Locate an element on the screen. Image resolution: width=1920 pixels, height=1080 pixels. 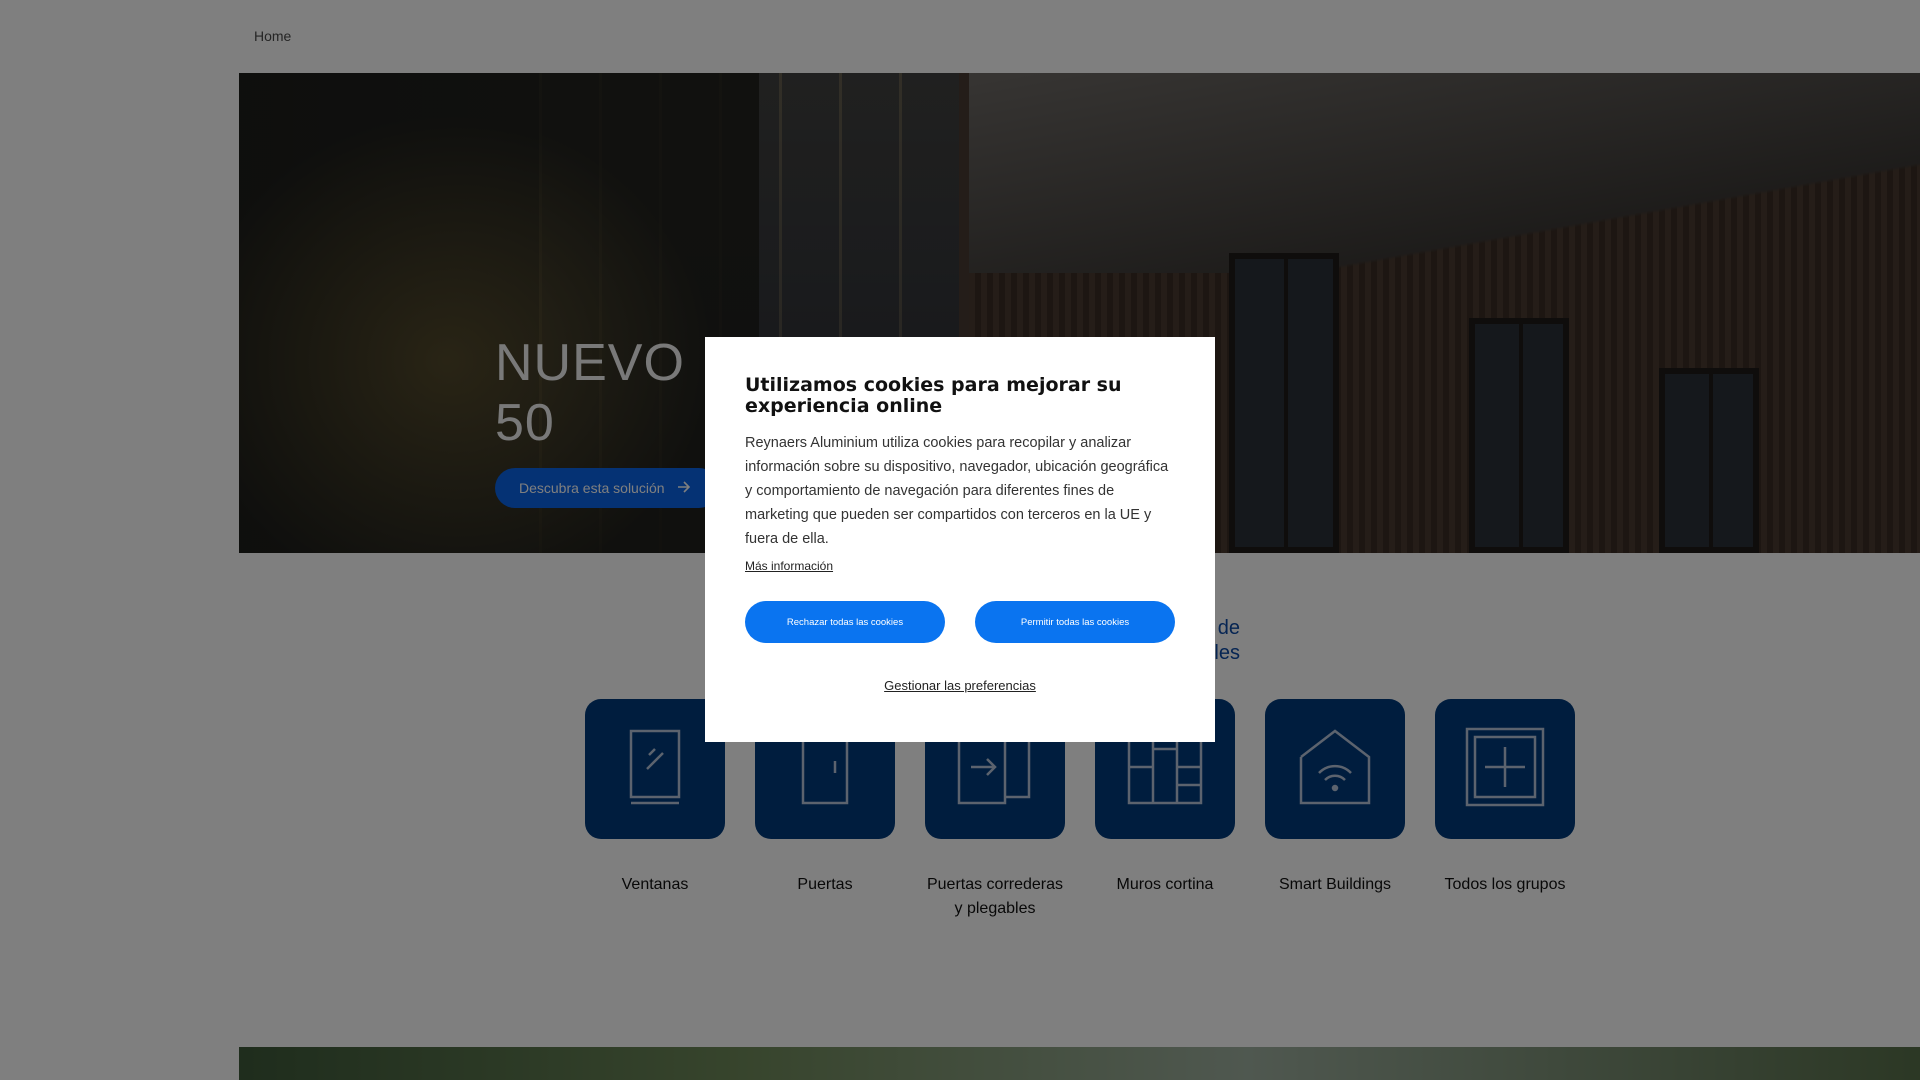
reject-all-cookies-button: Rechazar todas las cookies is located at coordinates (845, 622).